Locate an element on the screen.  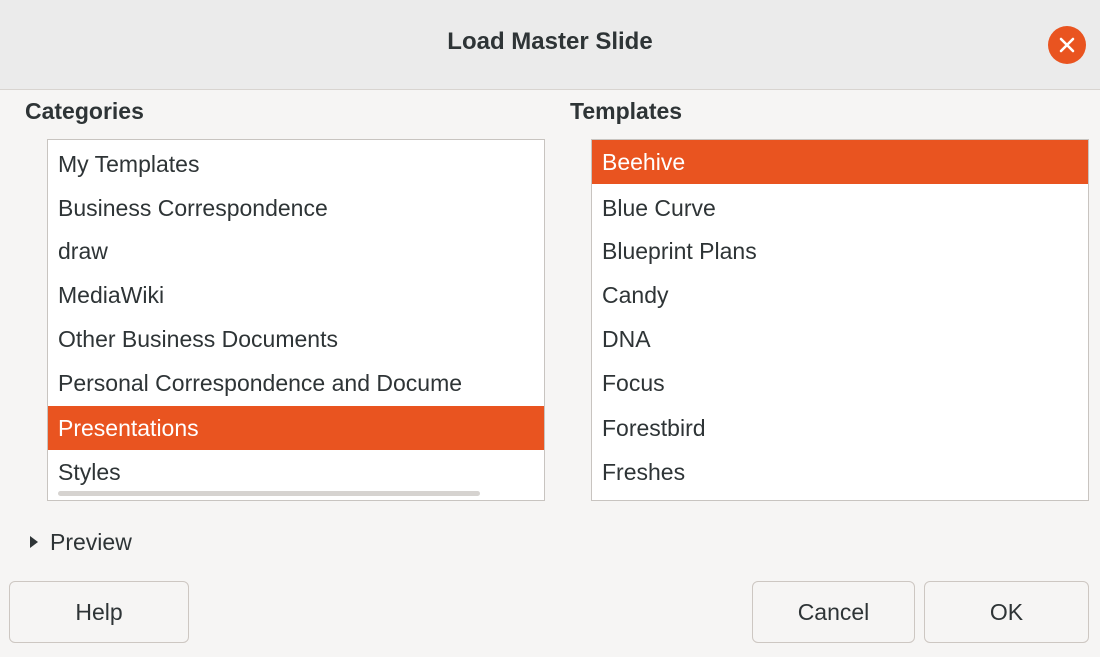
horizontal-scrollbar is located at coordinates (269, 493).